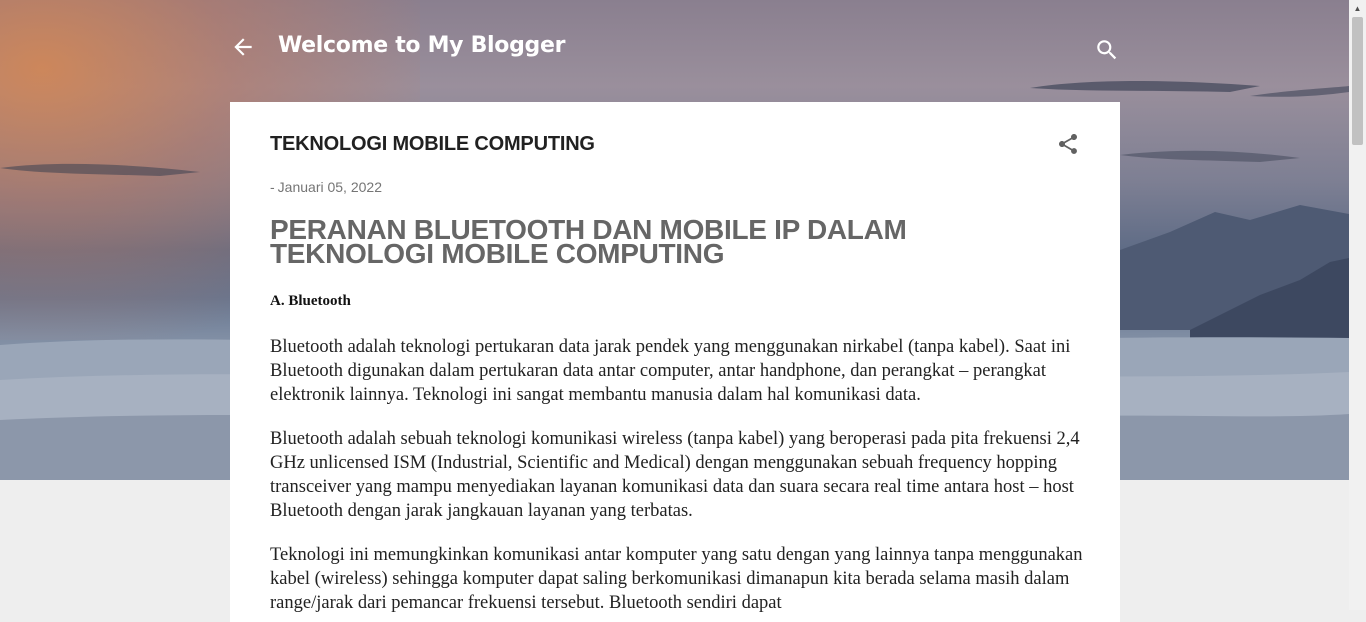 This screenshot has height=622, width=1366. I want to click on share-button, so click(1068, 144).